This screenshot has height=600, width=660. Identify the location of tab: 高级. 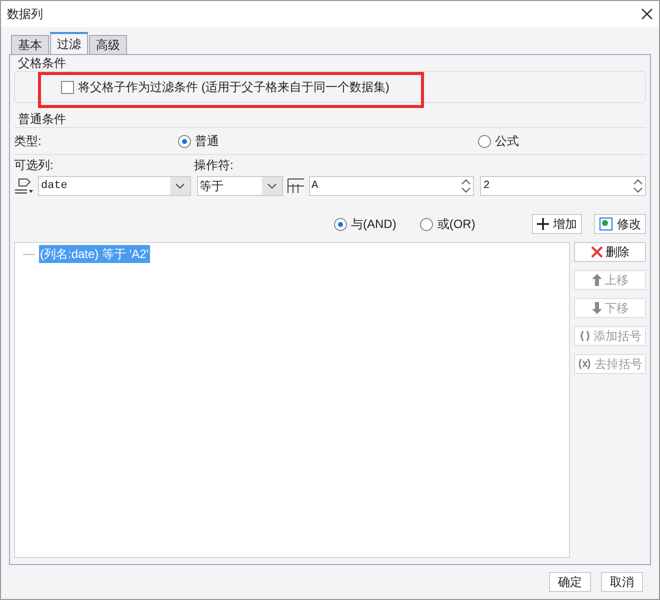
(108, 44).